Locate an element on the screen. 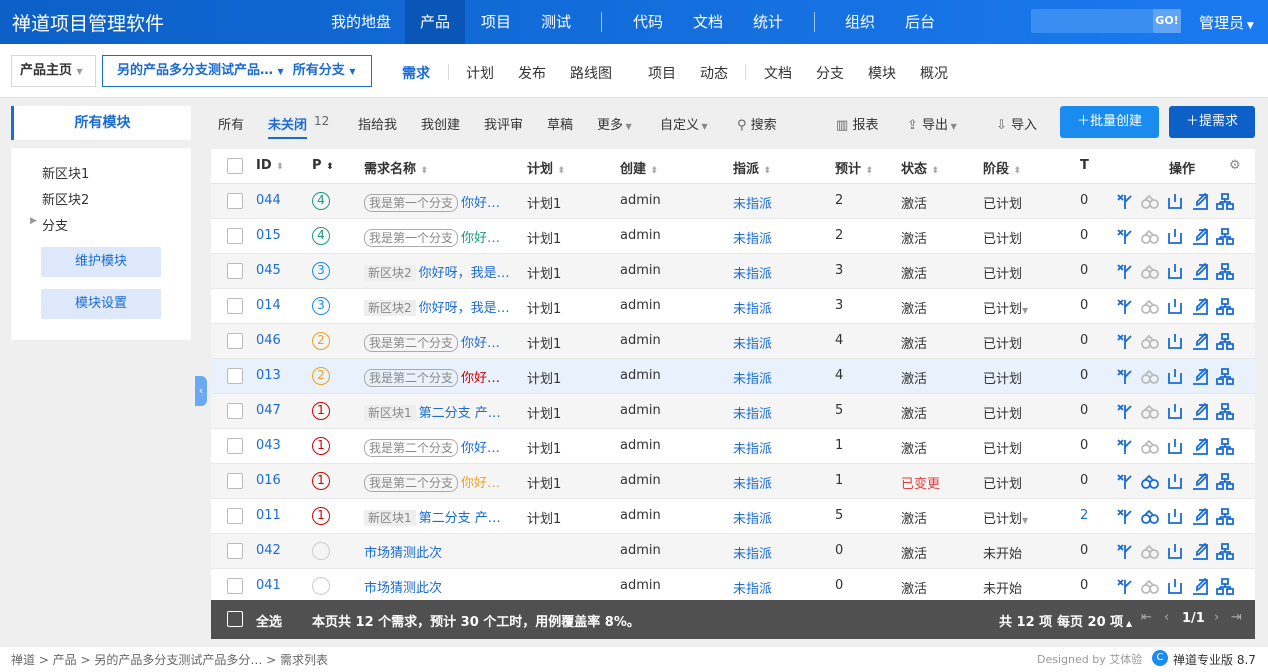 The image size is (1268, 672). filter-tab-custom: 自定义 ▼ is located at coordinates (684, 123).